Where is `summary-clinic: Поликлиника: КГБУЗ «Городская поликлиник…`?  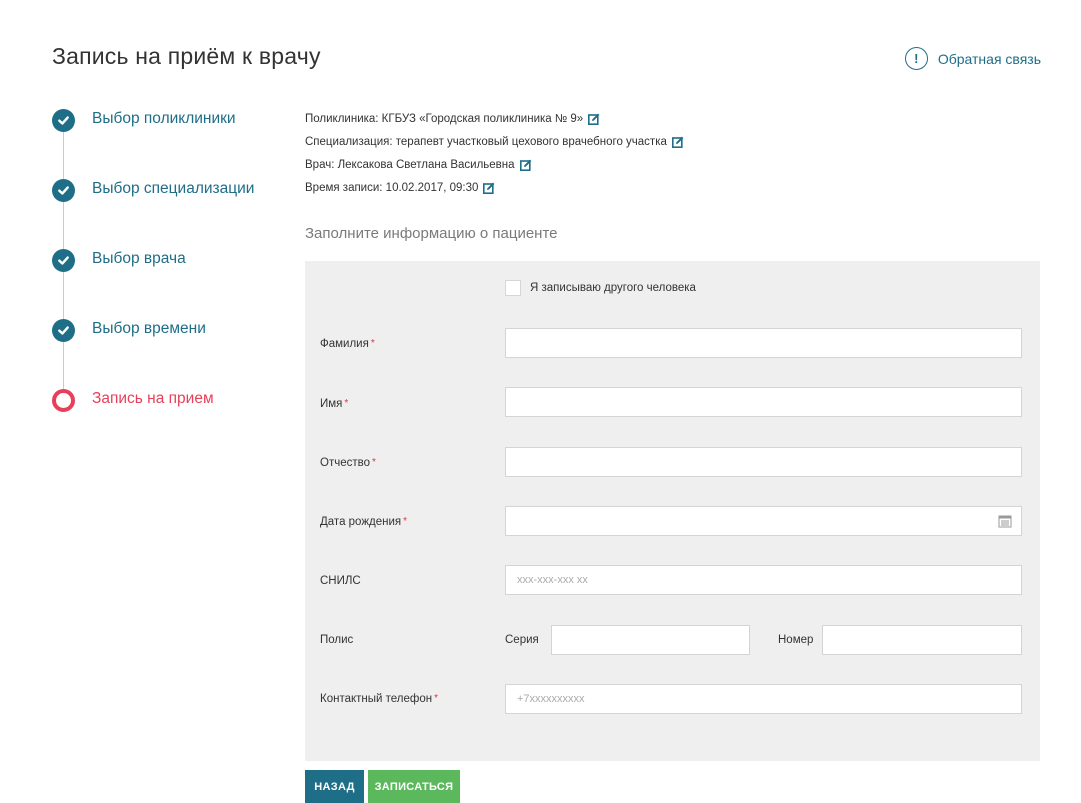 summary-clinic: Поликлиника: КГБУЗ «Городская поликлиник… is located at coordinates (444, 118).